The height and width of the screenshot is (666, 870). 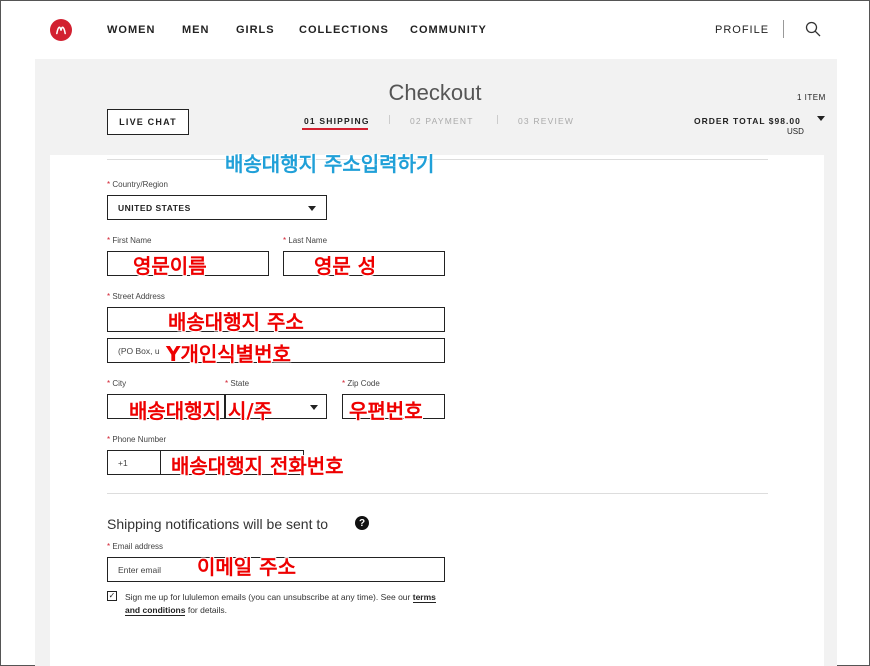 What do you see at coordinates (821, 118) in the screenshot?
I see `order-summary-chevron-down-icon` at bounding box center [821, 118].